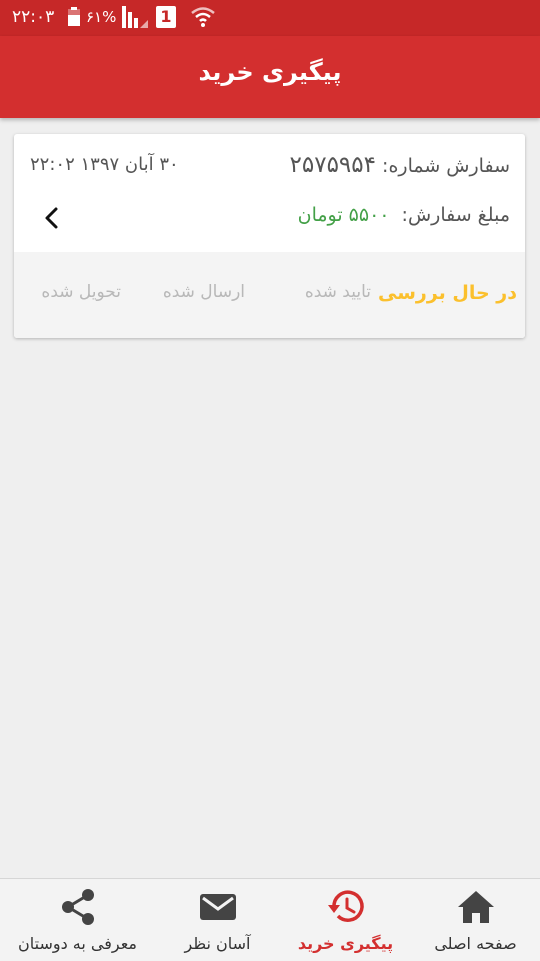 The height and width of the screenshot is (961, 540). Describe the element at coordinates (101, 17) in the screenshot. I see `battery-percent: ۶۱%` at that location.